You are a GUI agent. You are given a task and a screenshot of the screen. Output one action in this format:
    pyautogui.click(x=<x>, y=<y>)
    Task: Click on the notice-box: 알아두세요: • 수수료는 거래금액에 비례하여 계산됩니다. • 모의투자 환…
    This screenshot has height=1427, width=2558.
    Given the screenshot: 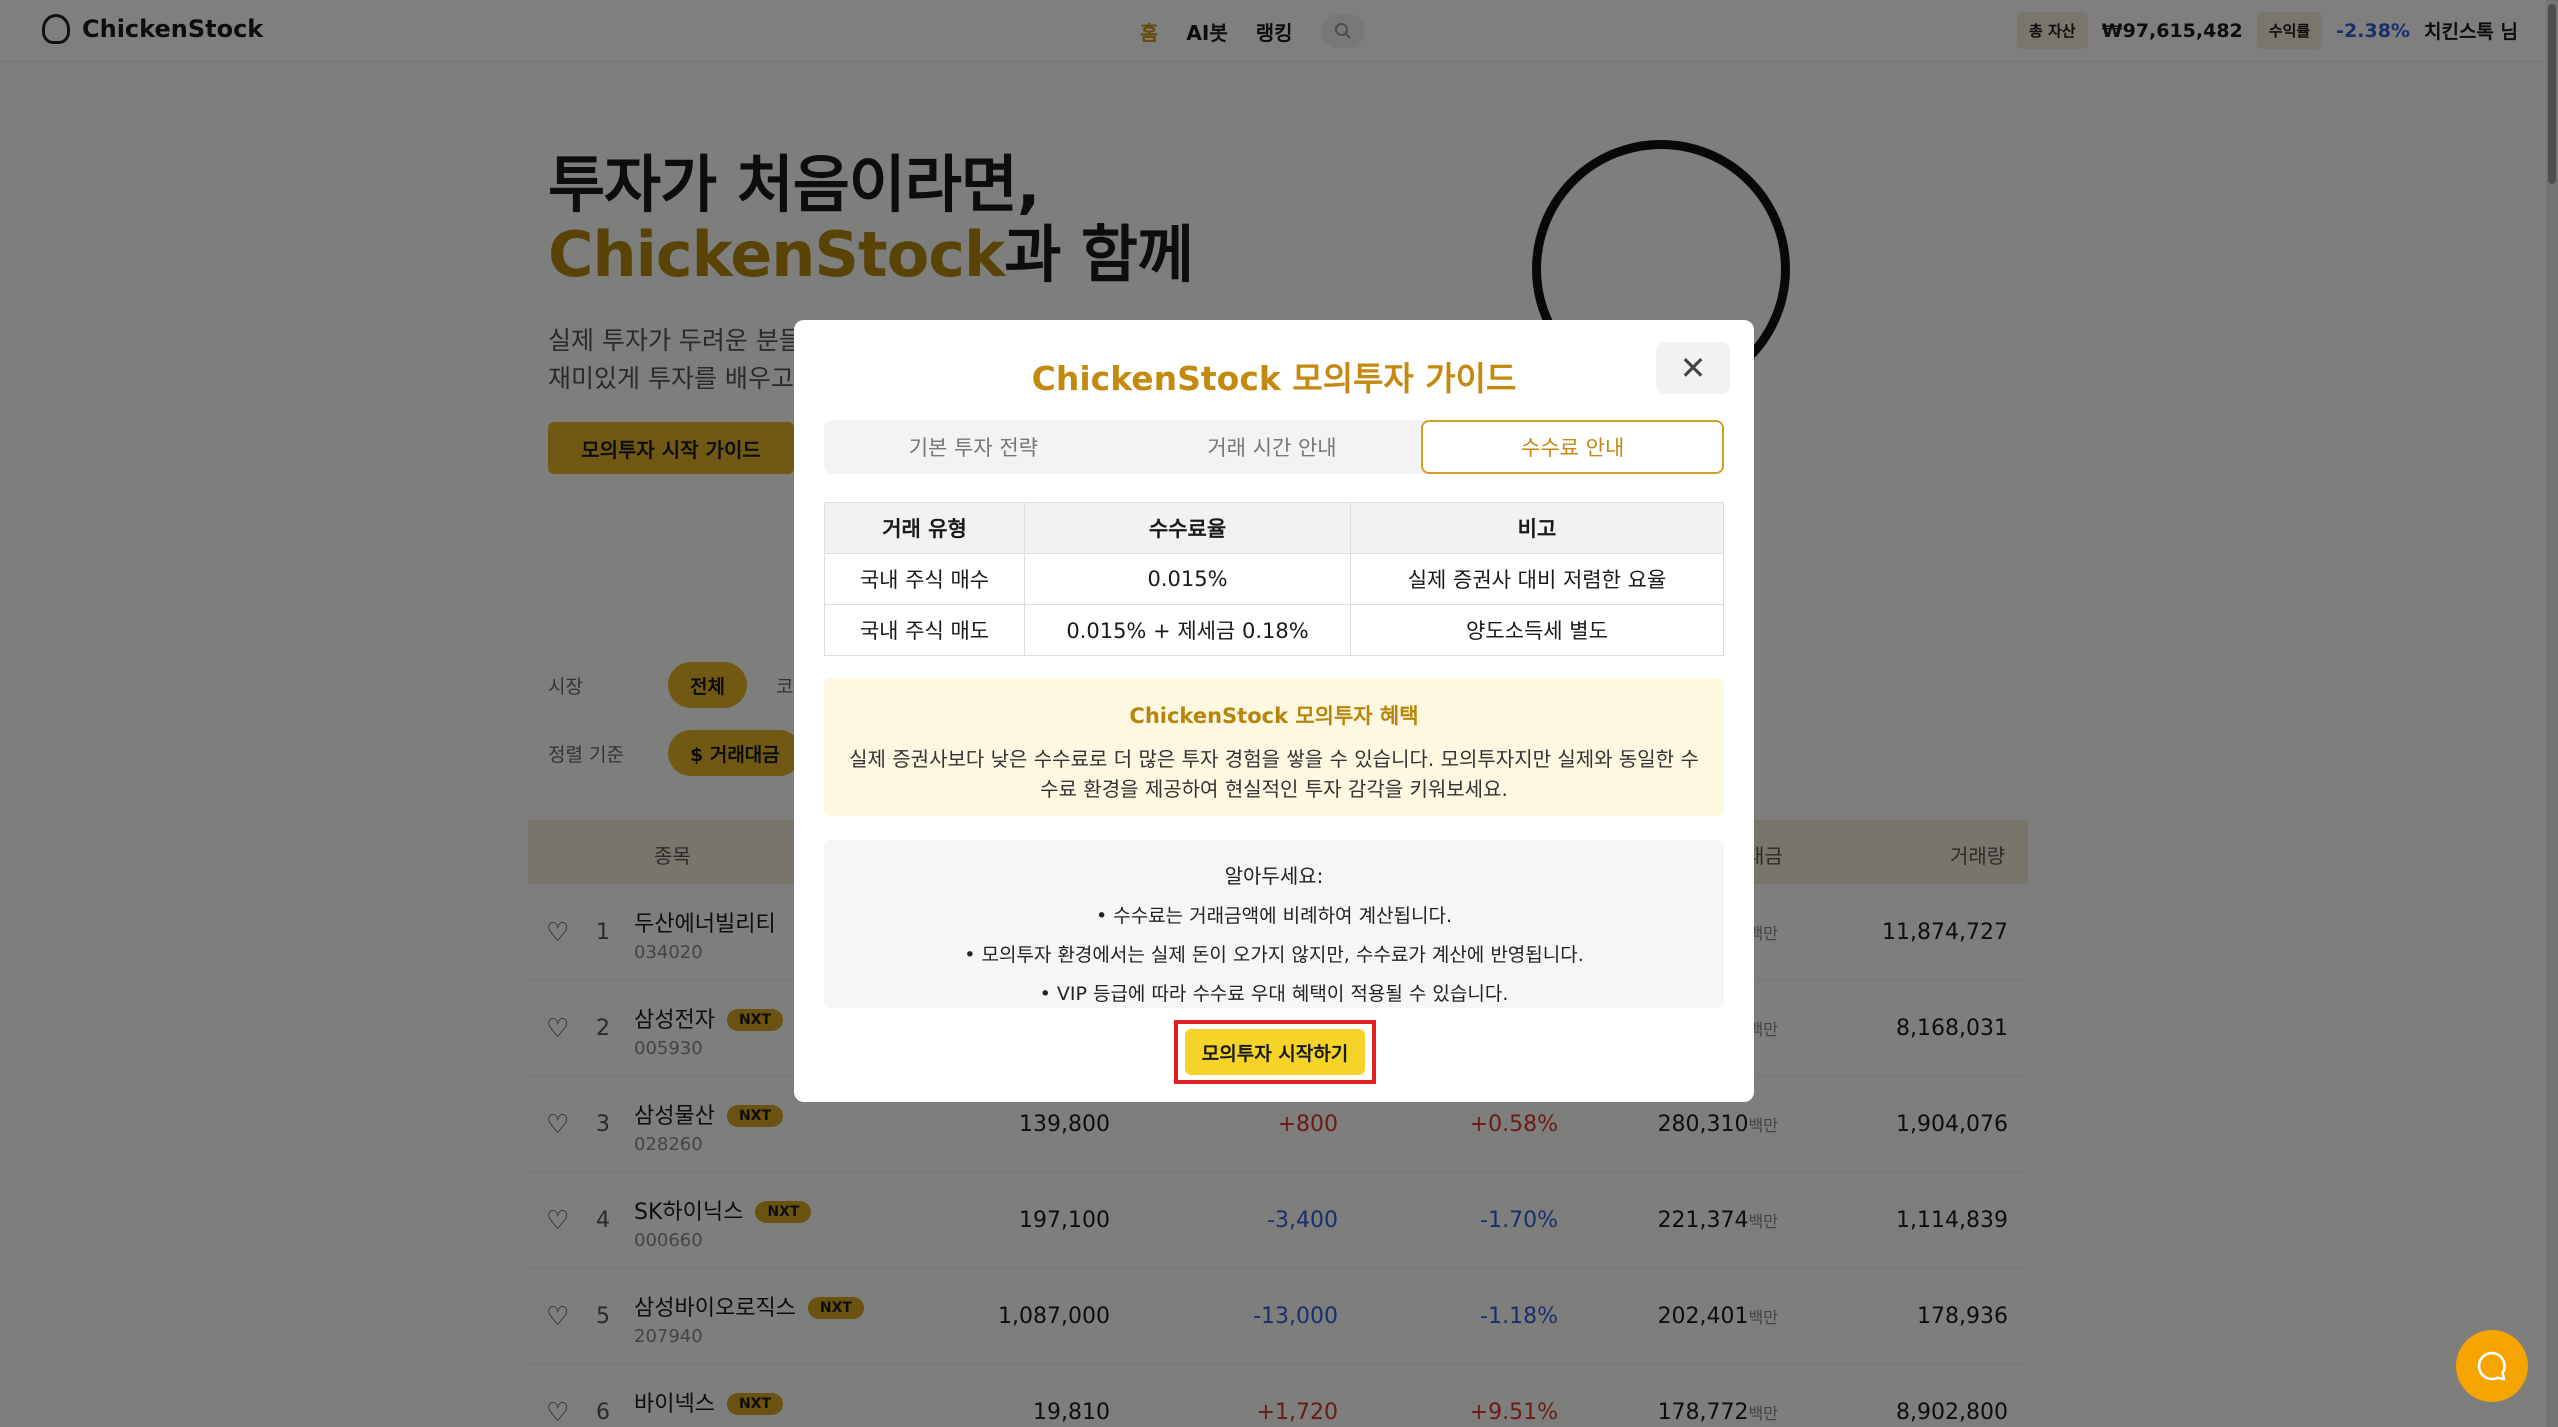 What is the action you would take?
    pyautogui.click(x=1274, y=924)
    